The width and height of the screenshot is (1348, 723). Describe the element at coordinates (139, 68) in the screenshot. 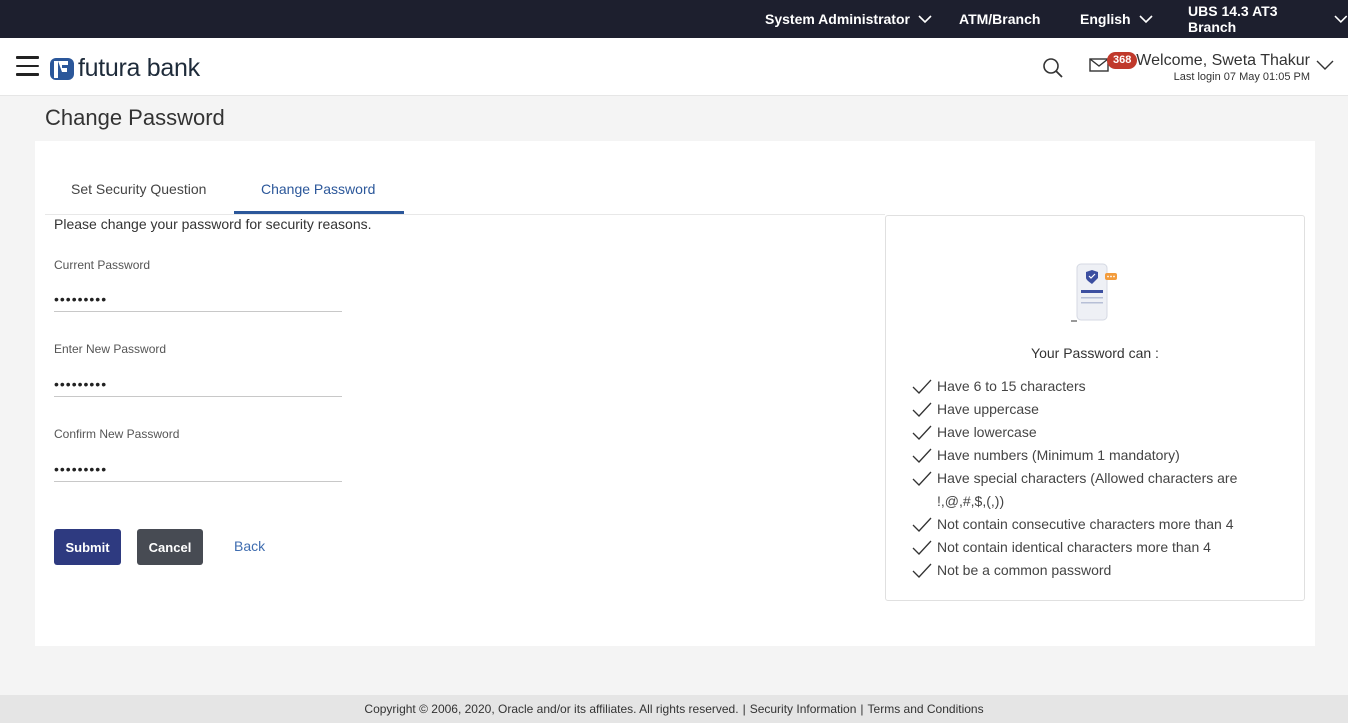

I see `brand-name: futura bank` at that location.